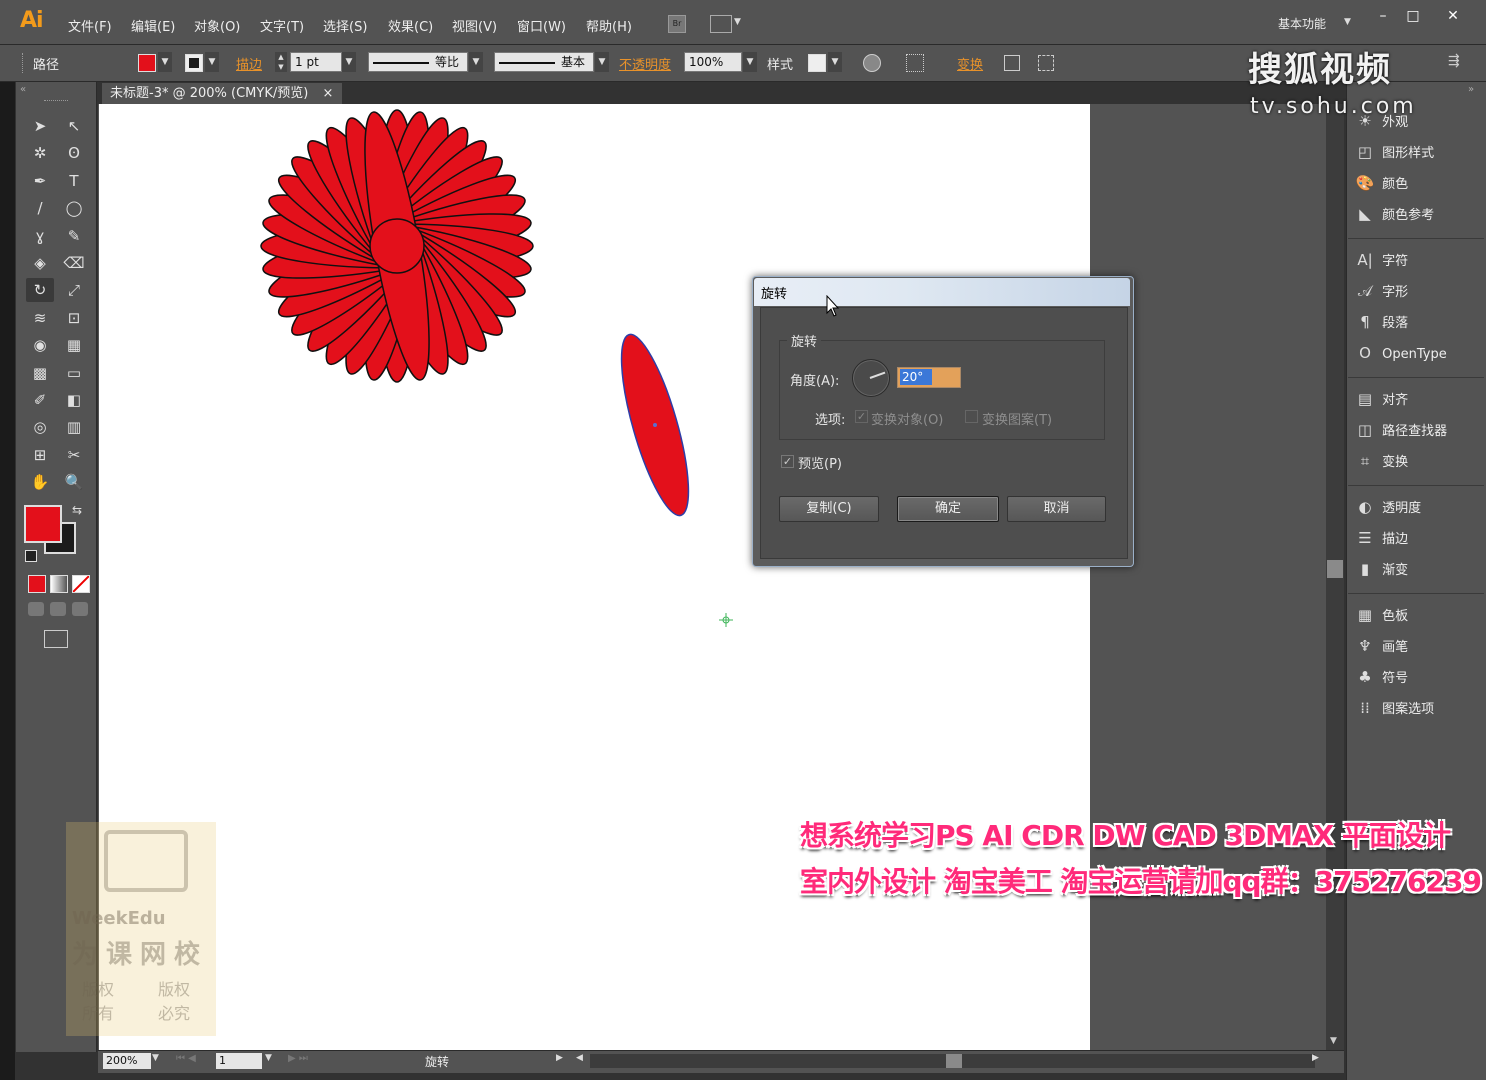  I want to click on brush-dropdown-icon: ▼, so click(602, 62).